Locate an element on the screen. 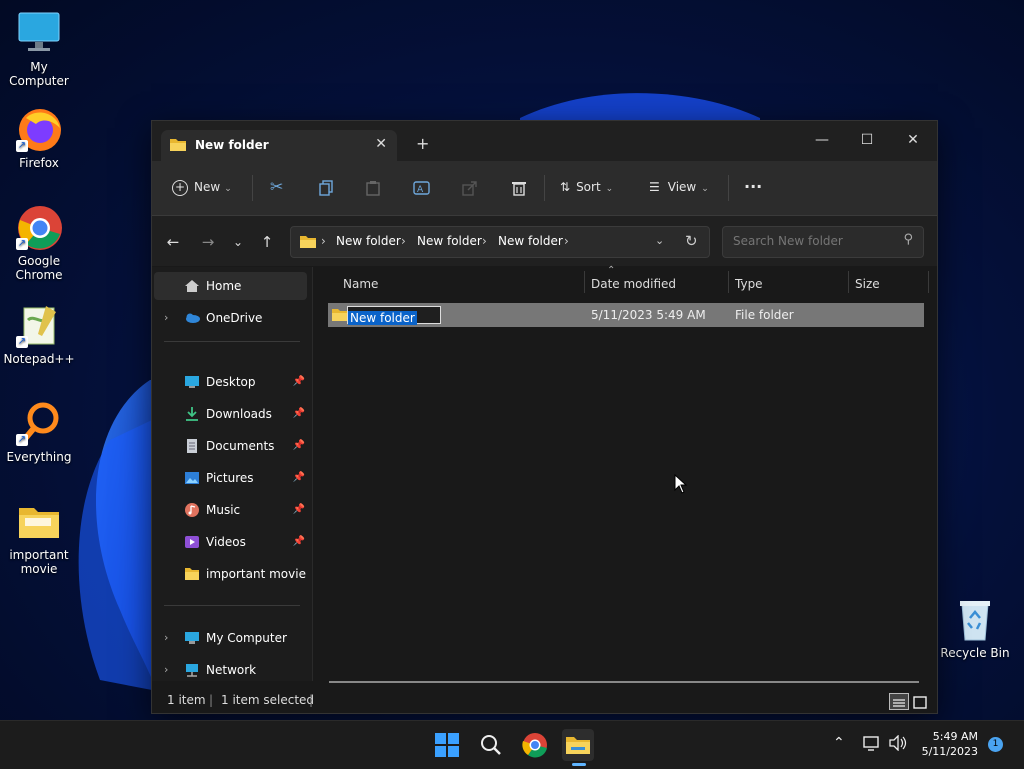  notepadpp-icon: ↗ is located at coordinates (39, 325).